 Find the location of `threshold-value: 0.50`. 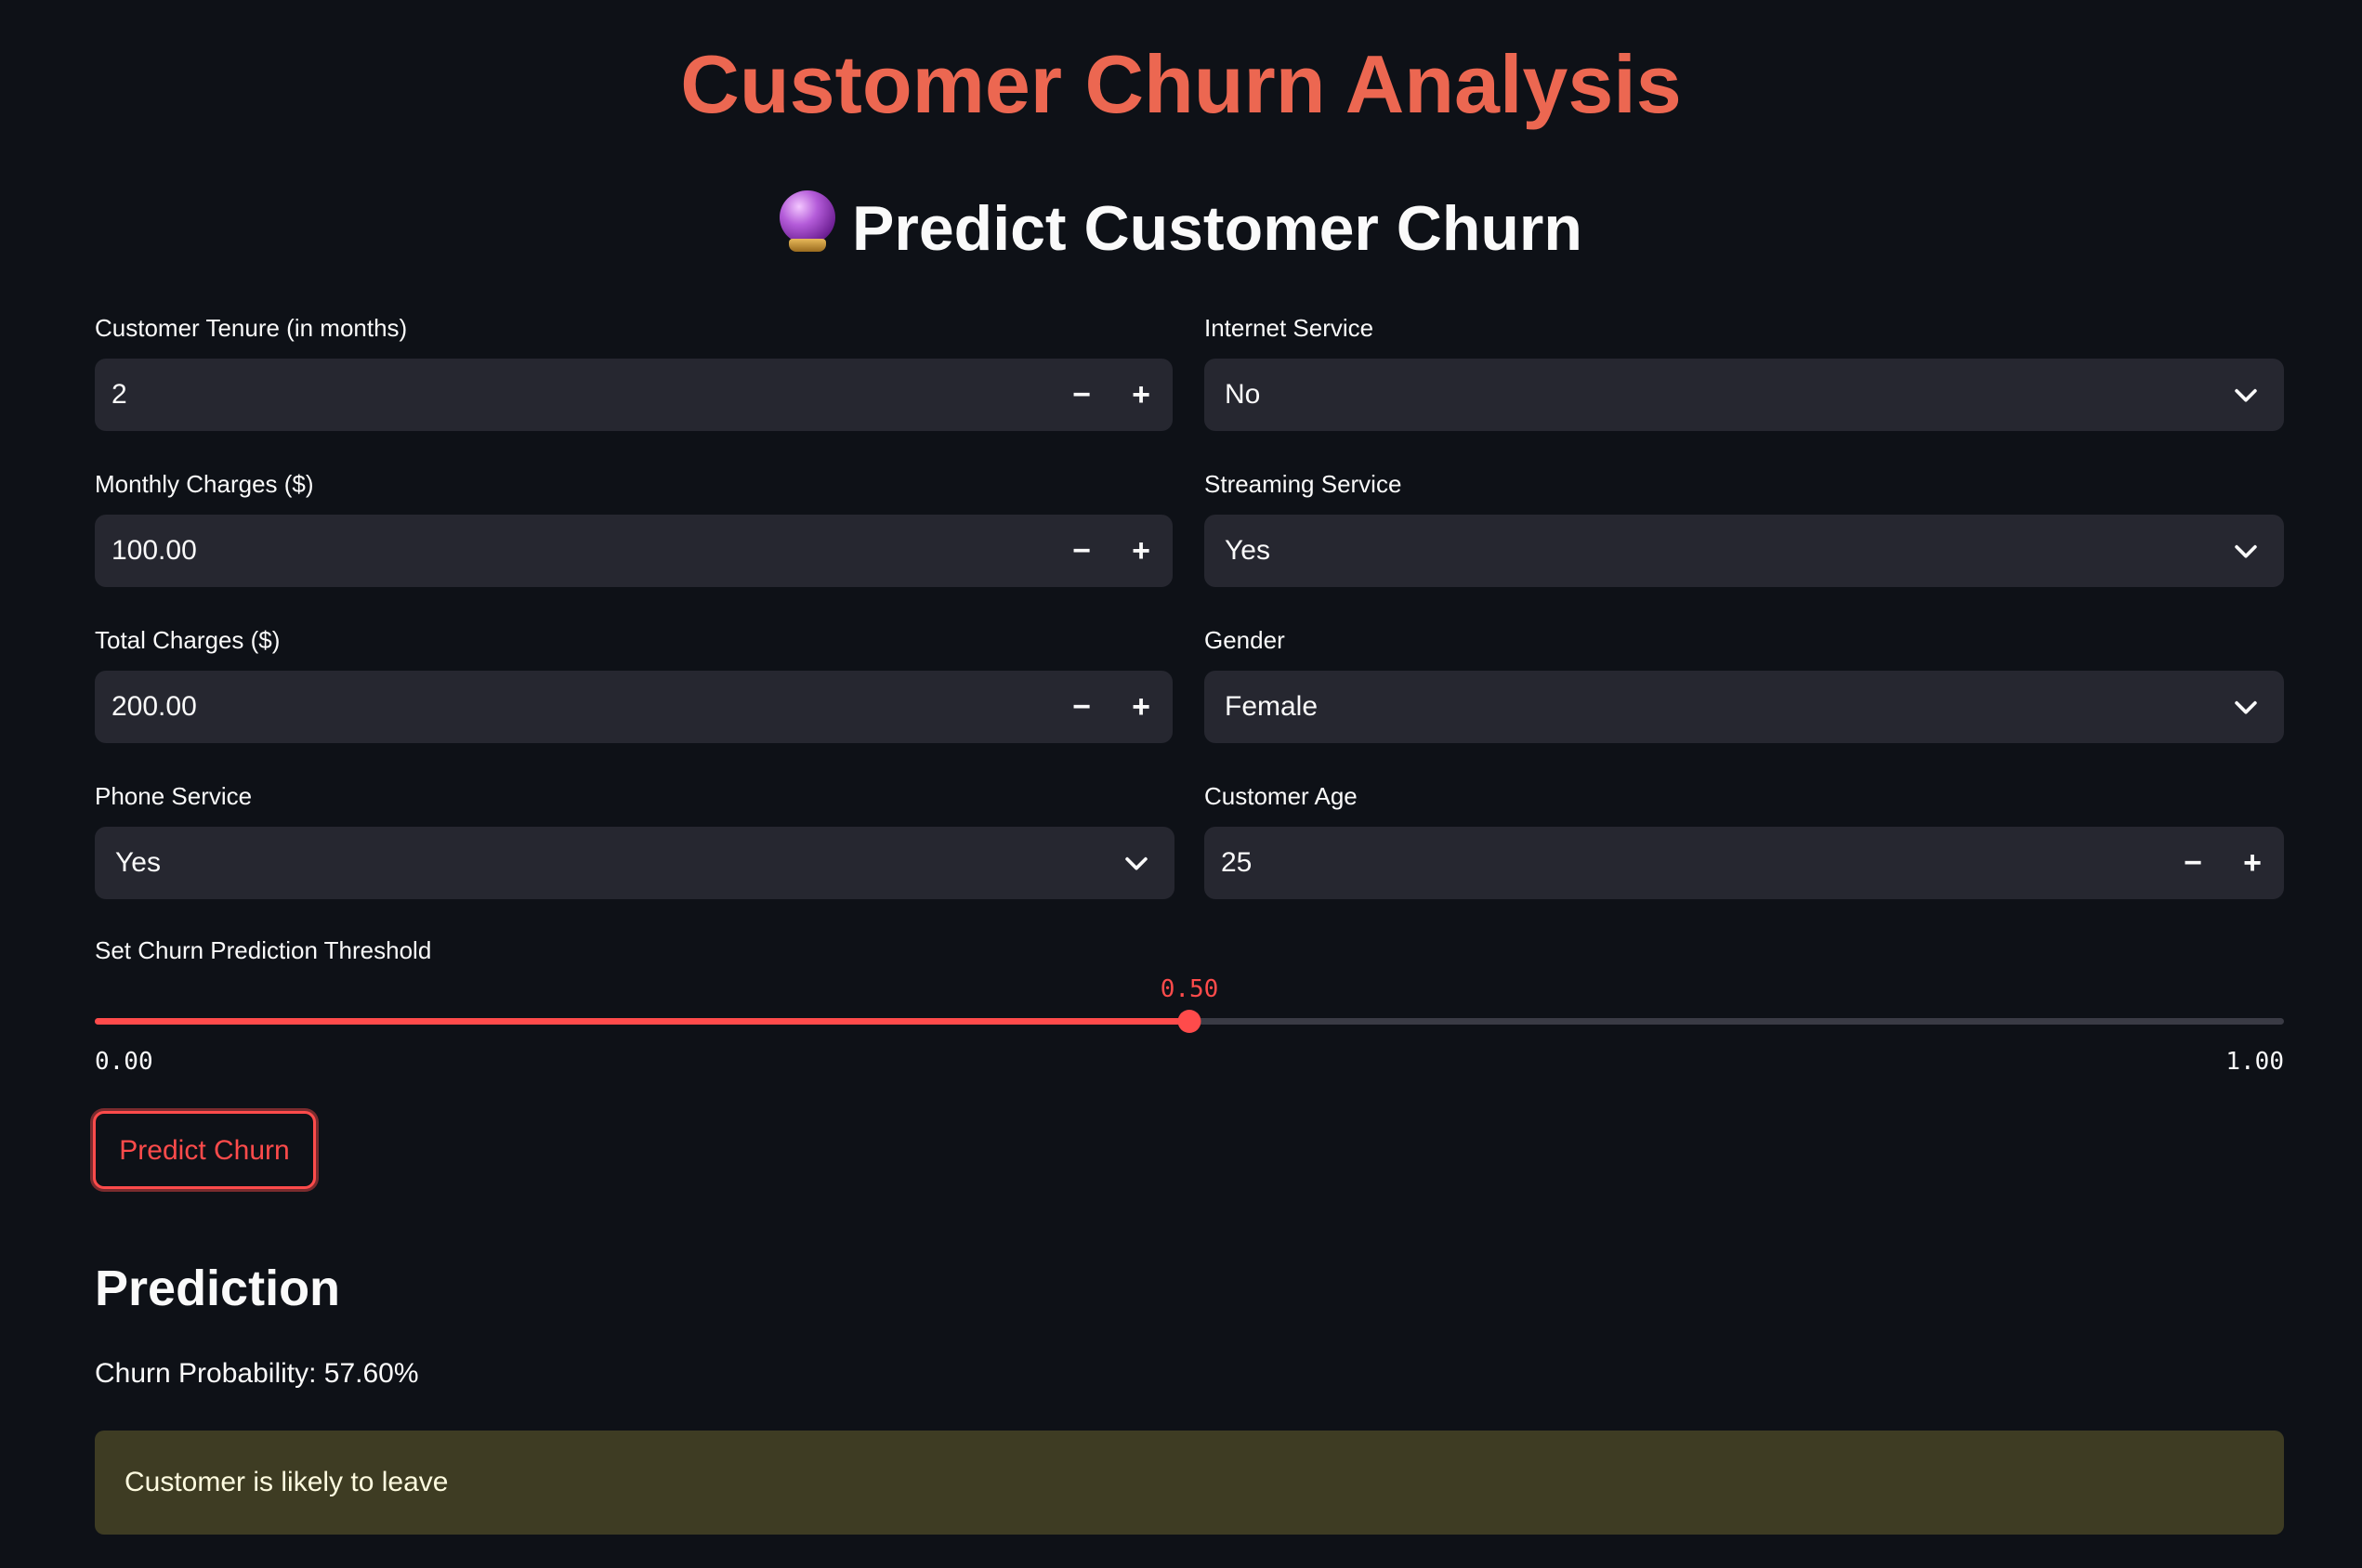

threshold-value: 0.50 is located at coordinates (1189, 989).